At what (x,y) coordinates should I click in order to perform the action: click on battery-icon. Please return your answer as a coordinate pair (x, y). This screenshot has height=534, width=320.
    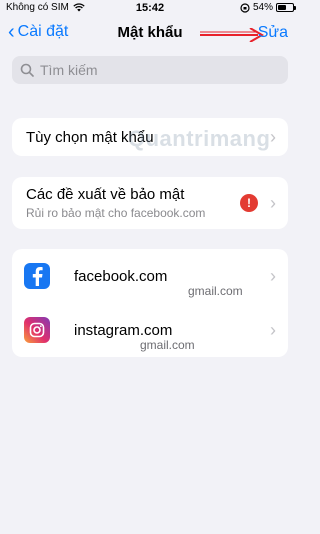
    Looking at the image, I should click on (286, 7).